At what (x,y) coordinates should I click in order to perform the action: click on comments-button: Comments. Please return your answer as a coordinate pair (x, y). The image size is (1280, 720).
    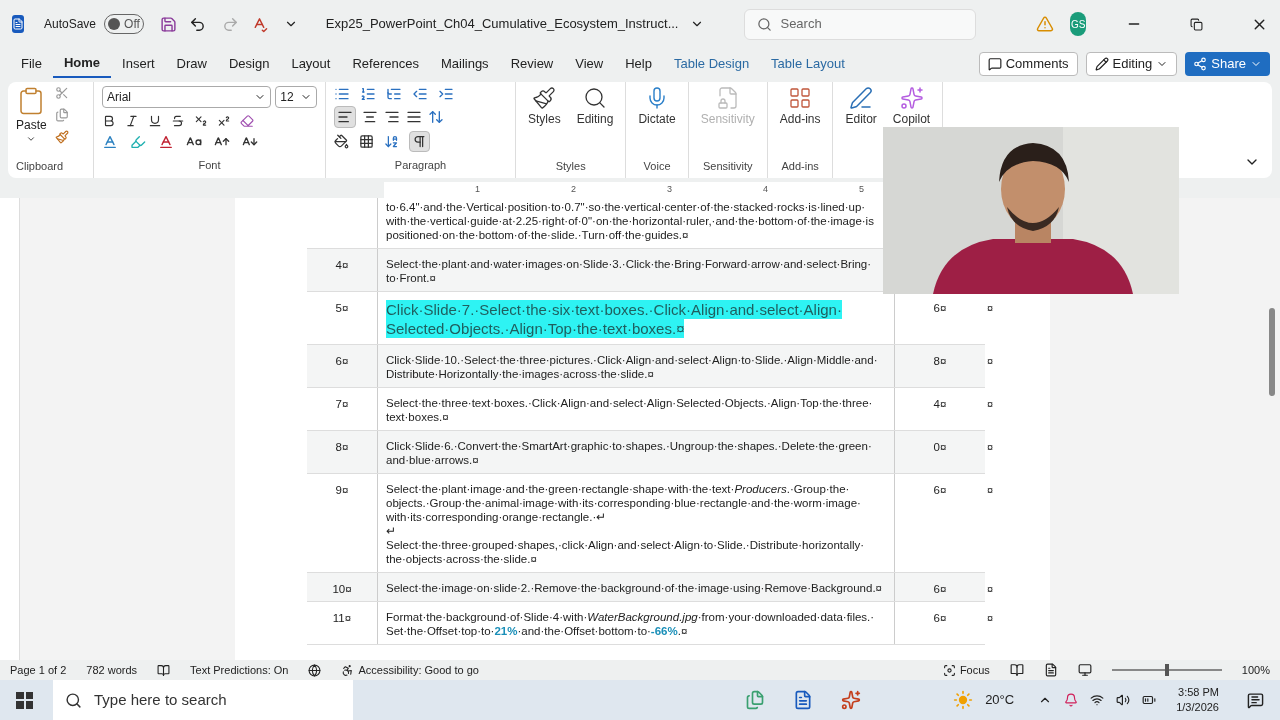
    Looking at the image, I should click on (1028, 64).